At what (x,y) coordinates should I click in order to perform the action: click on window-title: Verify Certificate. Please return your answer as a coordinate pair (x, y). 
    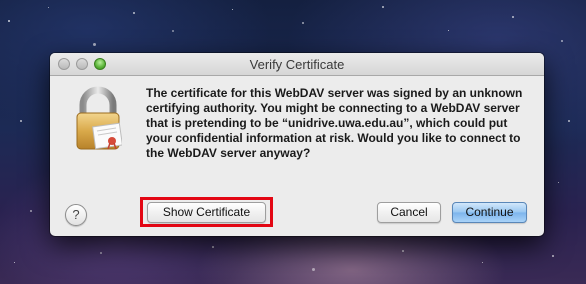
    Looking at the image, I should click on (297, 64).